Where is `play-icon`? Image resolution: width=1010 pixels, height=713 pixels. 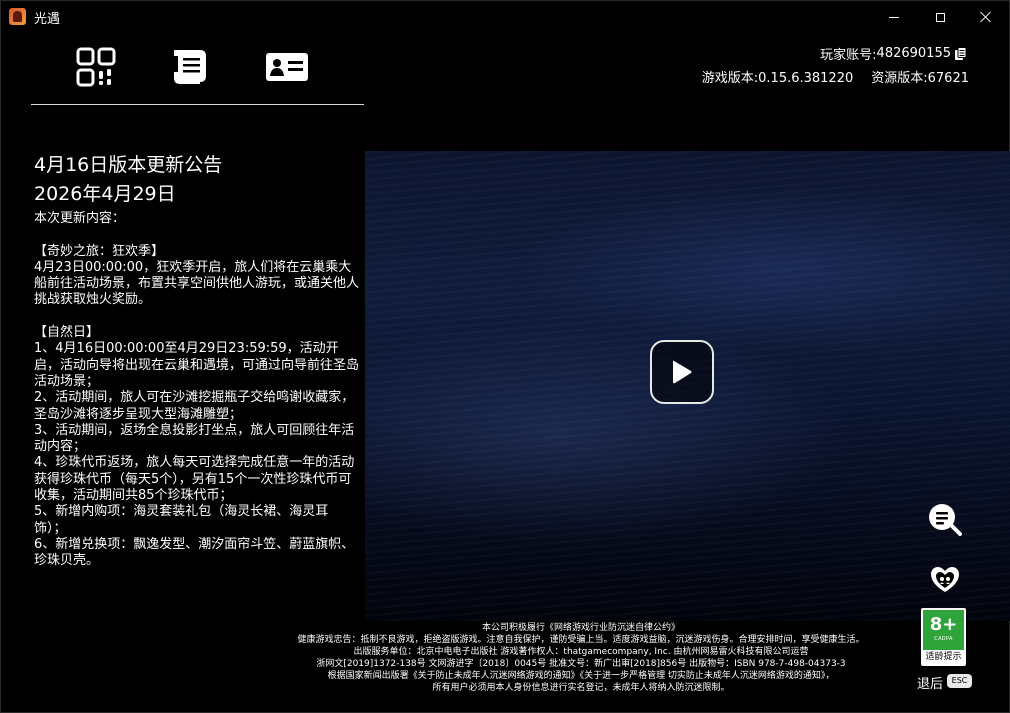
play-icon is located at coordinates (682, 372).